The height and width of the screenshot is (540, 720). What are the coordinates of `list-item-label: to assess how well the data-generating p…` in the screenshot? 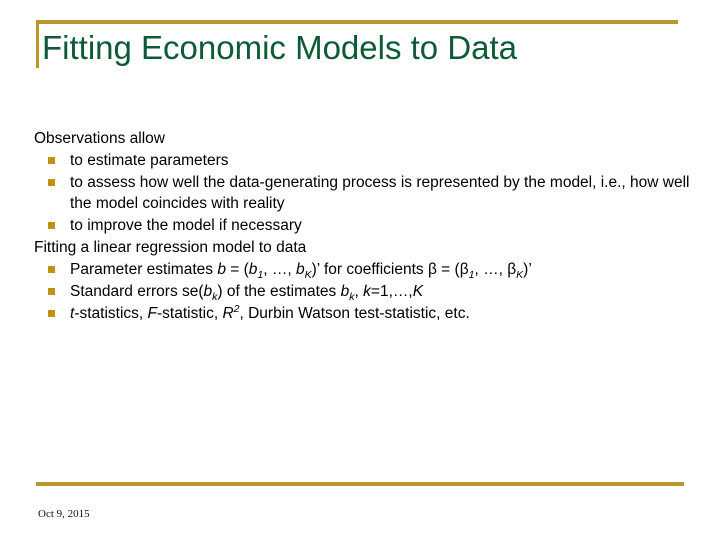 It's located at (380, 193).